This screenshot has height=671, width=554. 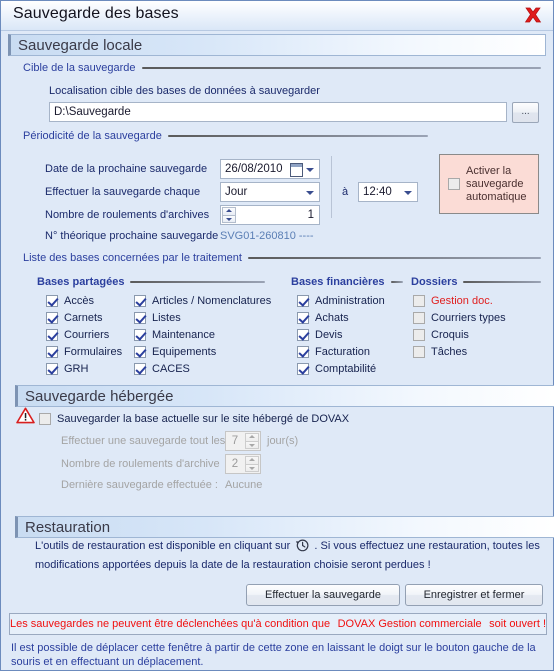 I want to click on next-date-combo: 26/08/2010, so click(x=270, y=169).